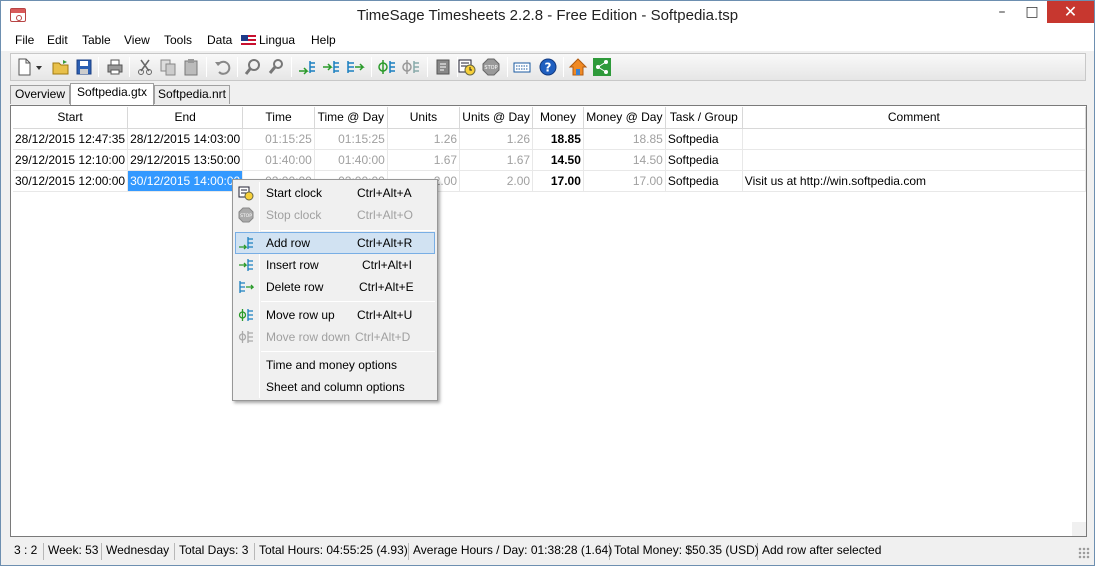 This screenshot has width=1095, height=566. I want to click on menu-table: Table, so click(96, 40).